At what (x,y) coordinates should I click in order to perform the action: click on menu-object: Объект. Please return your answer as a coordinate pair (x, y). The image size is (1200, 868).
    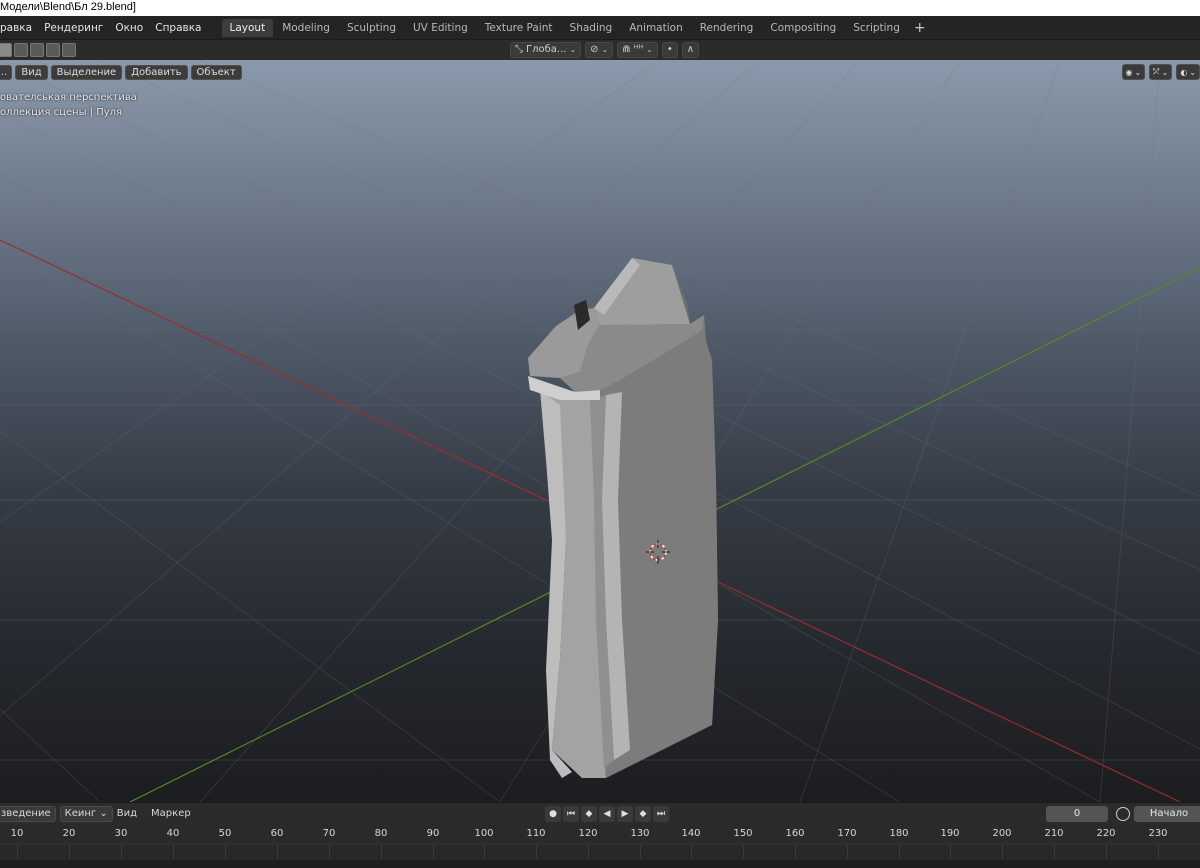
    Looking at the image, I should click on (216, 72).